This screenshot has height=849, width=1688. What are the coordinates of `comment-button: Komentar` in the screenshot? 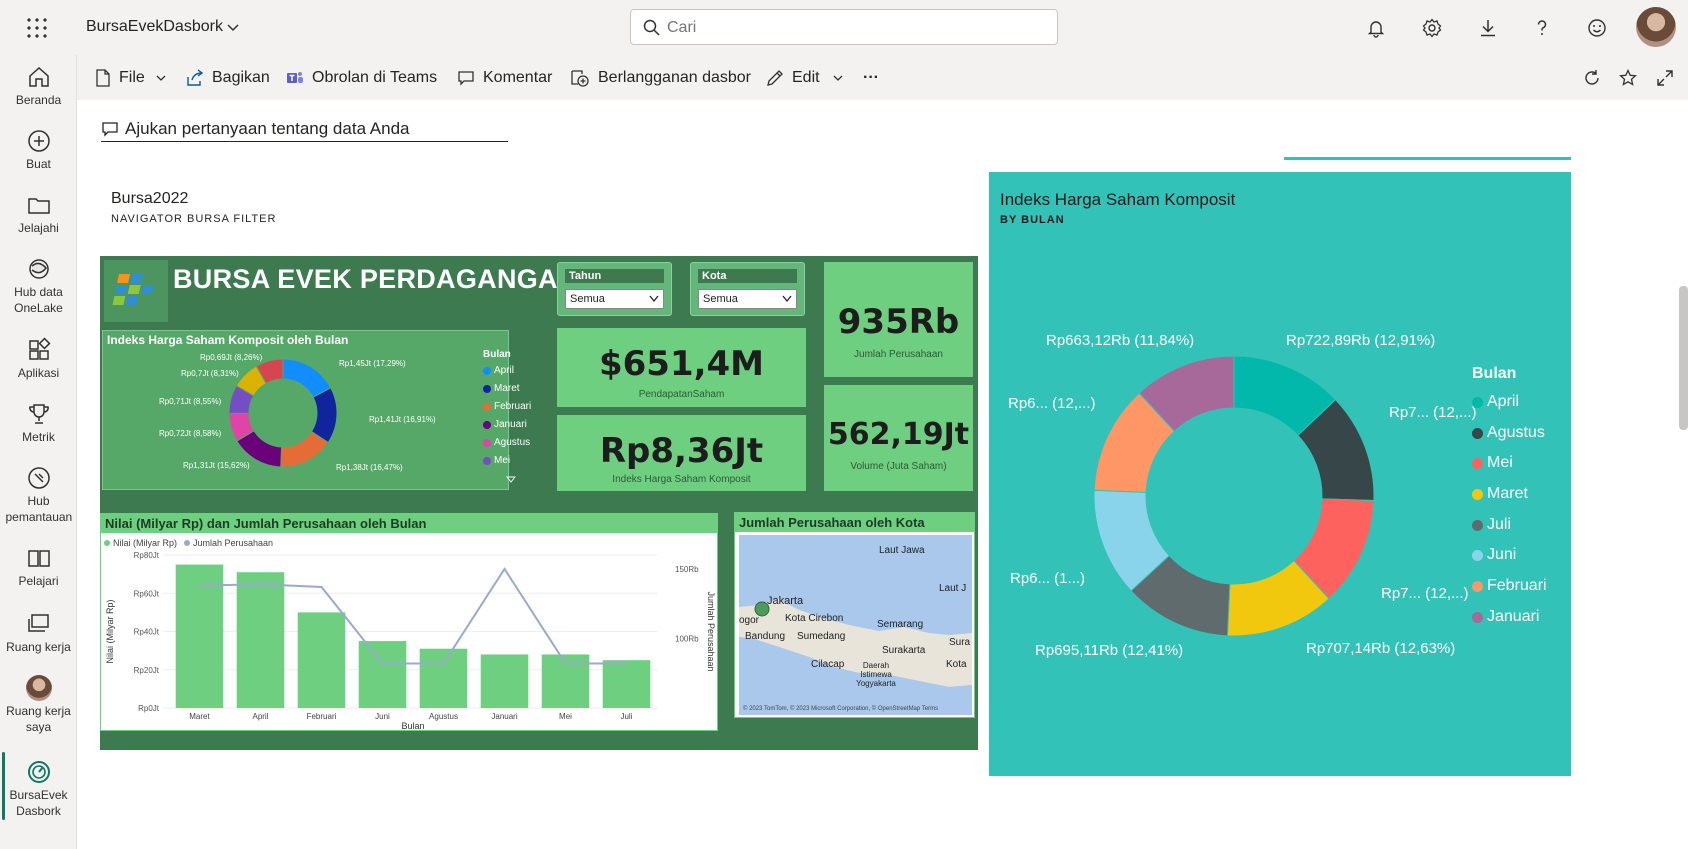 It's located at (504, 78).